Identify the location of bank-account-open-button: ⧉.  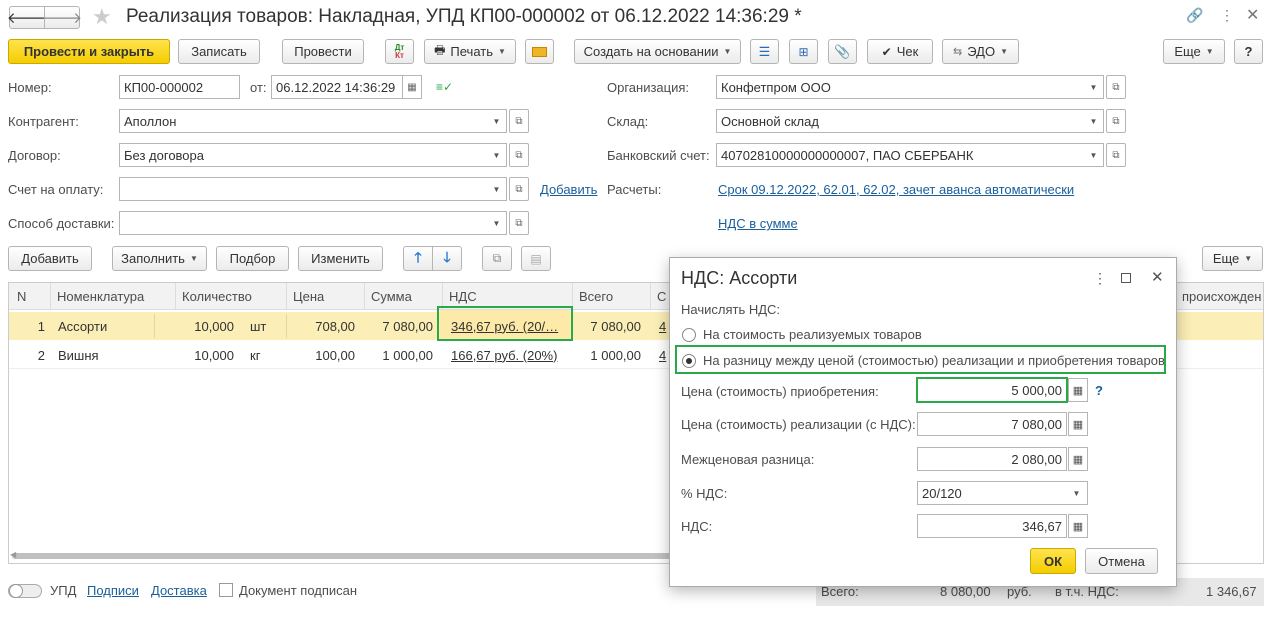
(1116, 155).